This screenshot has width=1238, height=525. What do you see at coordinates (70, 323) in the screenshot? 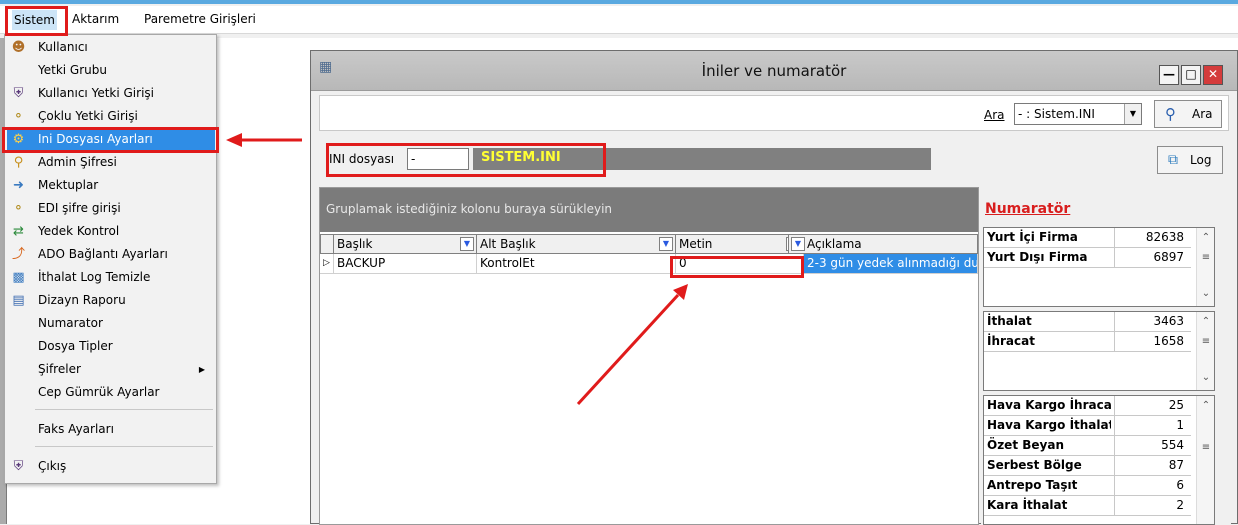
I see `menu-item-label: Numarator` at bounding box center [70, 323].